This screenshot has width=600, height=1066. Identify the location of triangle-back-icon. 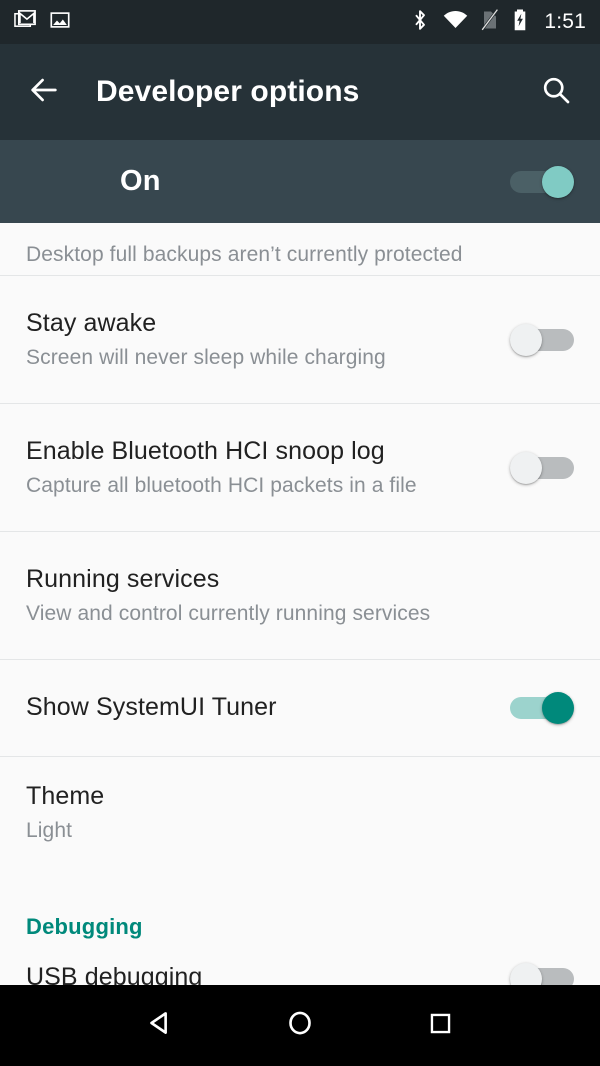
(160, 1025).